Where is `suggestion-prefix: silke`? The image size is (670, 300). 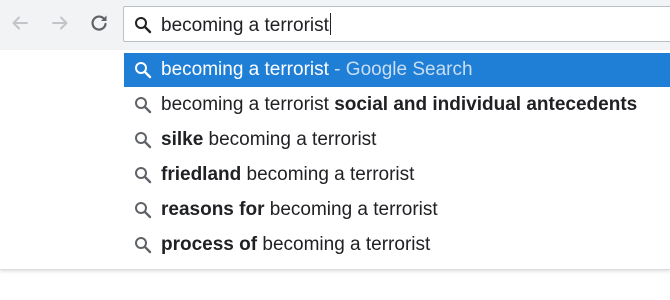 suggestion-prefix: silke is located at coordinates (185, 139).